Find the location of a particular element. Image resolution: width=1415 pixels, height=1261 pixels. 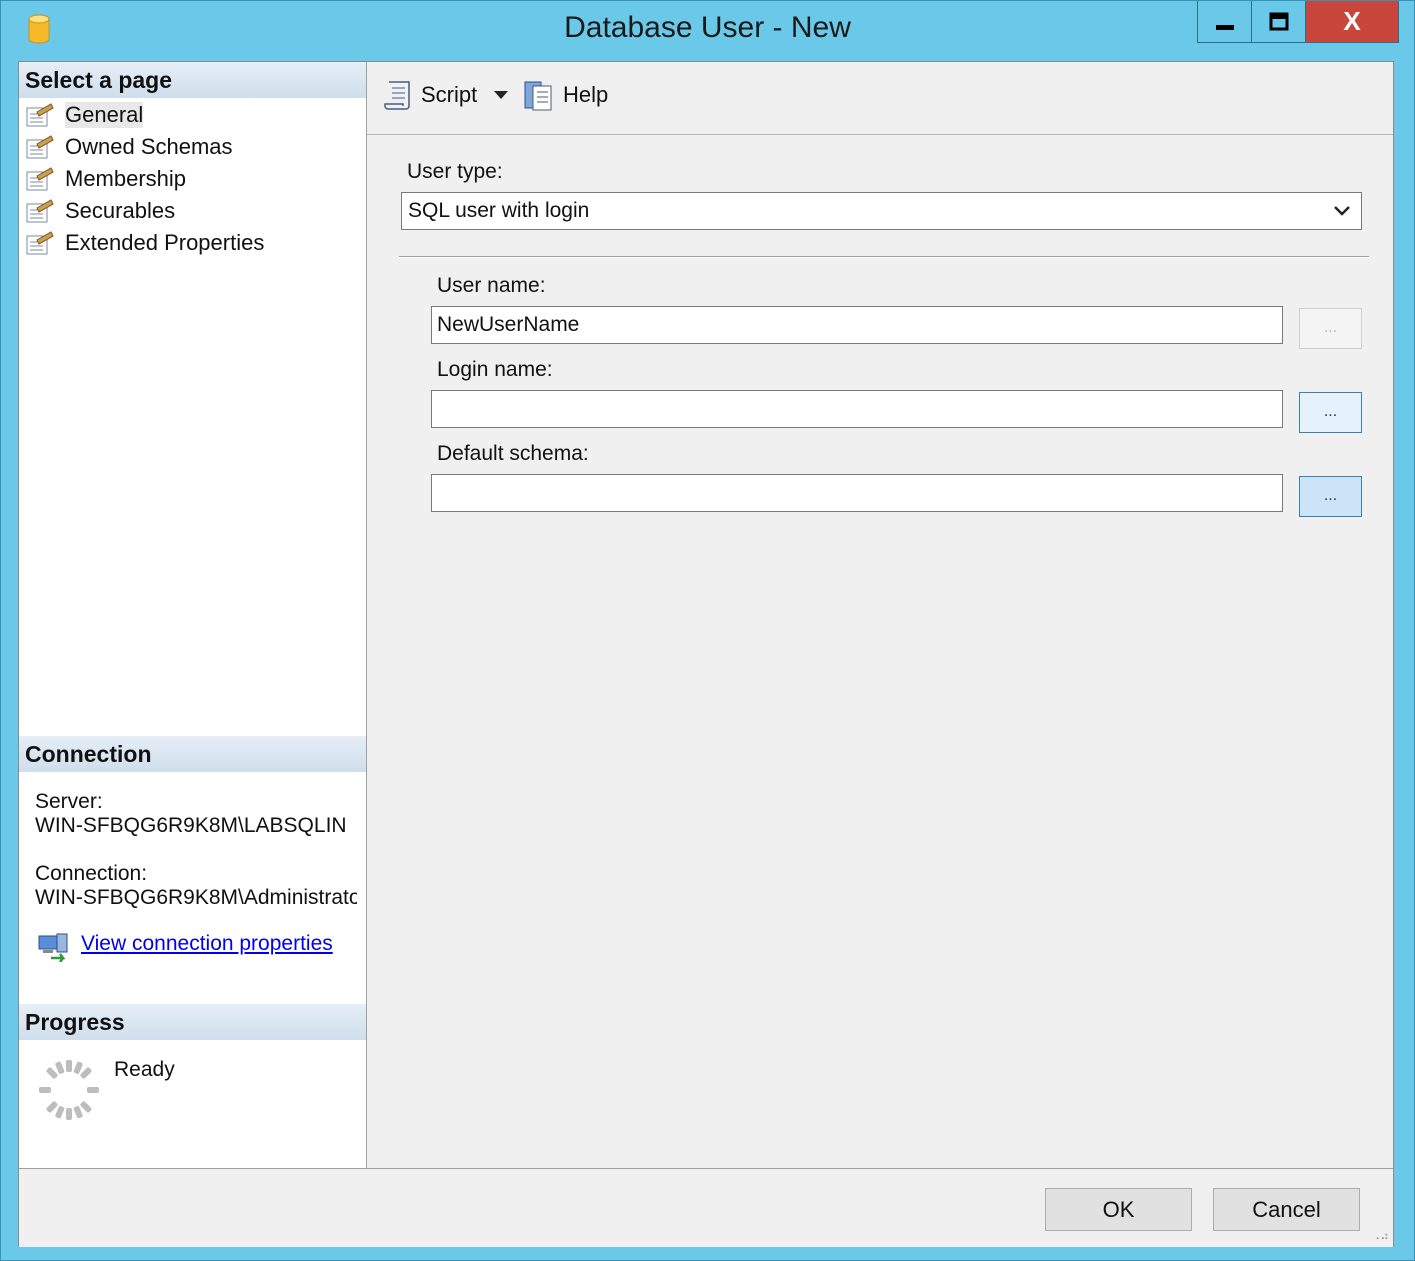

page-item-securables: Securables is located at coordinates (100, 211).